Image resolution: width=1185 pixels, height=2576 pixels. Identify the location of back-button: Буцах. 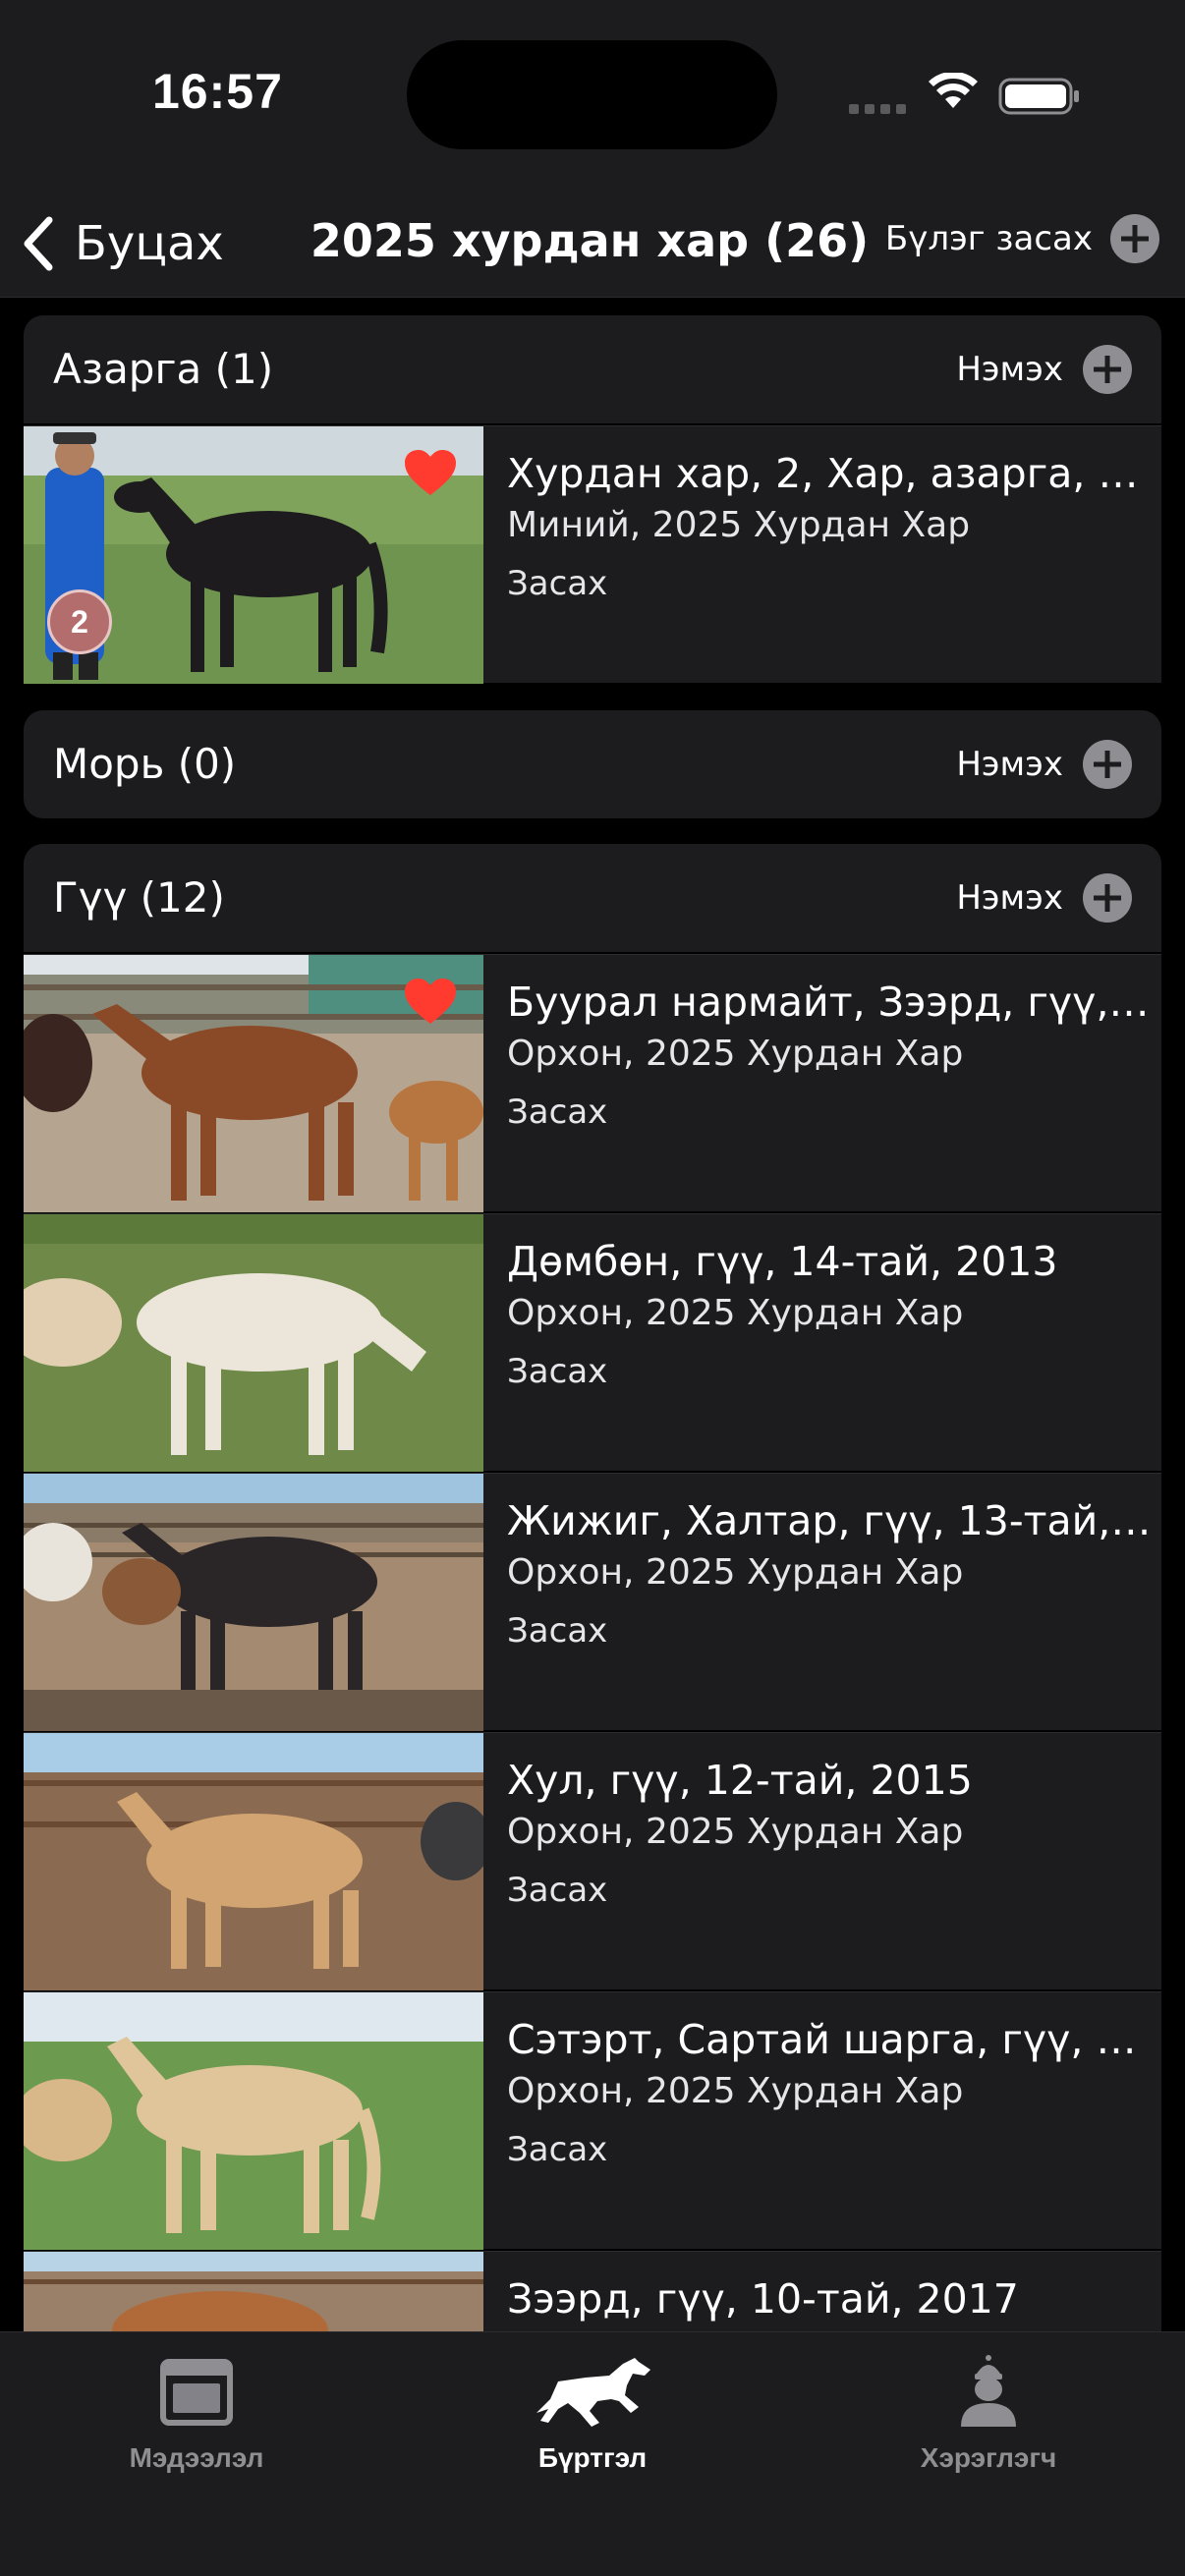
(122, 243).